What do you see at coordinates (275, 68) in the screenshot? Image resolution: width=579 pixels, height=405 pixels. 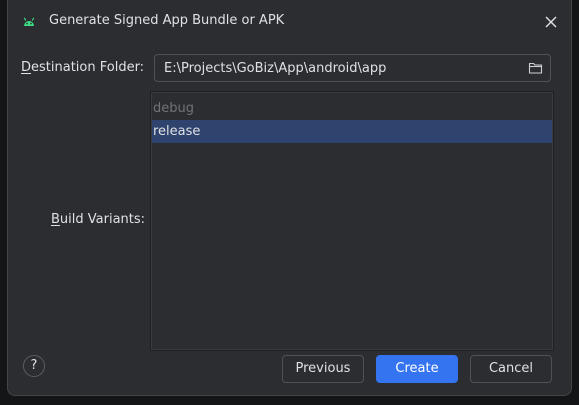 I see `destination-folder-value: E:\Projects\GoBiz\App\android\app` at bounding box center [275, 68].